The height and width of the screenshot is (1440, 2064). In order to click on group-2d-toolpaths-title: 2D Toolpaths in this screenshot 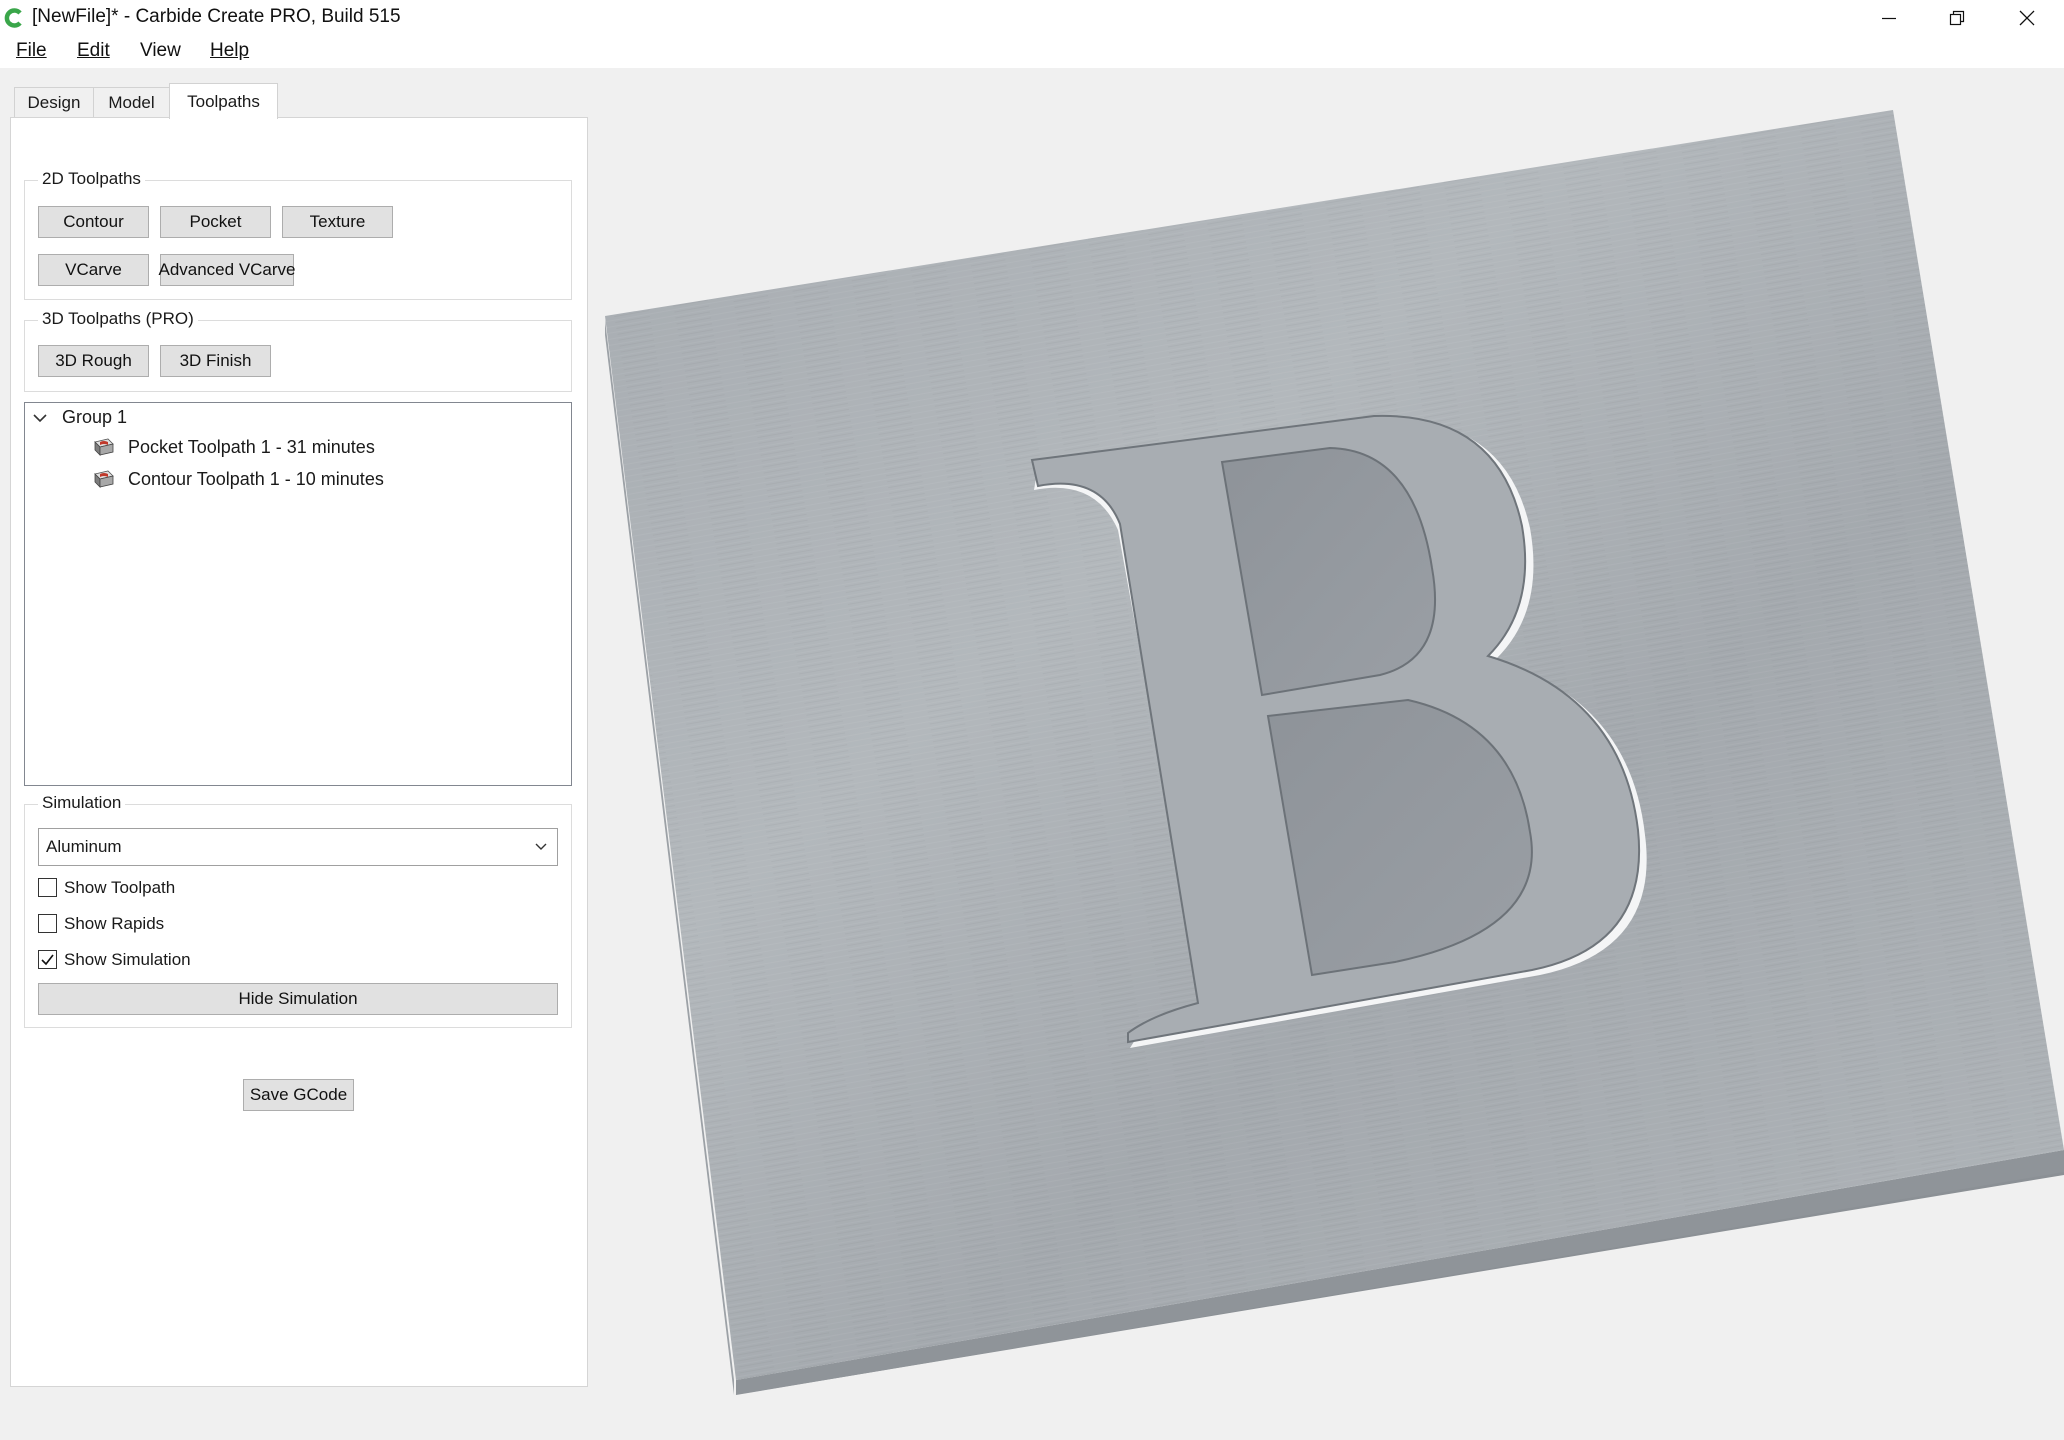, I will do `click(91, 179)`.